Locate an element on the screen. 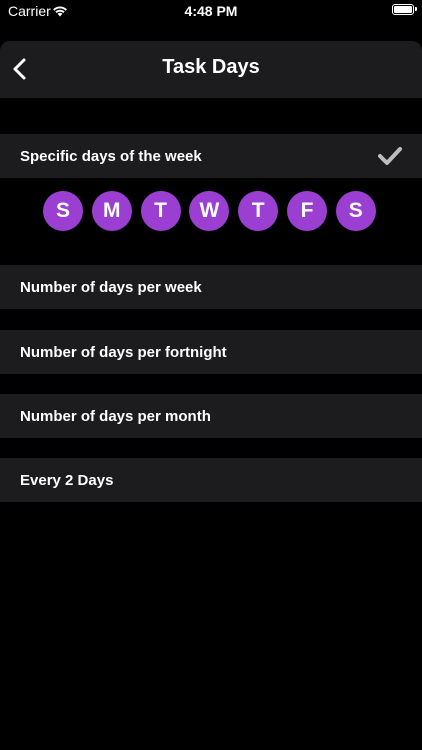  option-label: Number of days per week is located at coordinates (111, 287).